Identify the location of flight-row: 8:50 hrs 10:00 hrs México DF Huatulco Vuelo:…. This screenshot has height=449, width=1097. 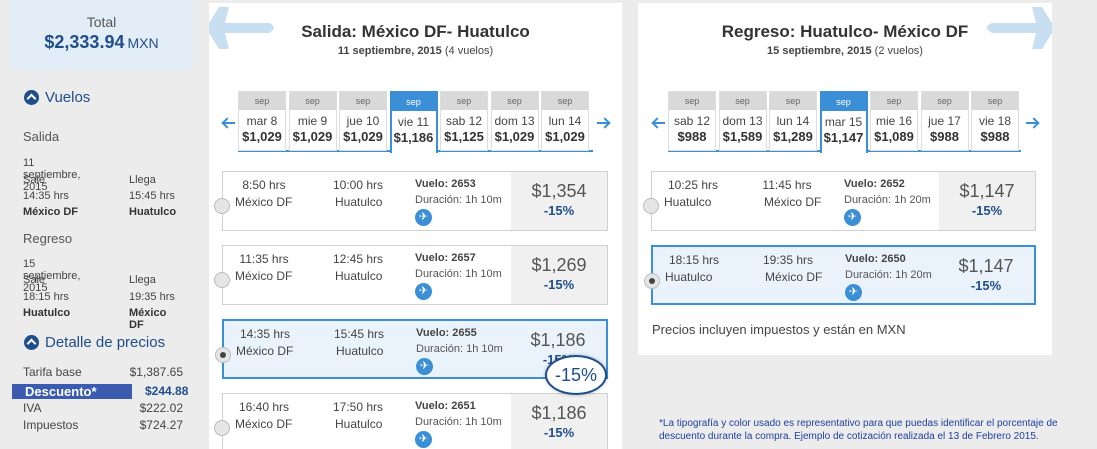
(411, 201).